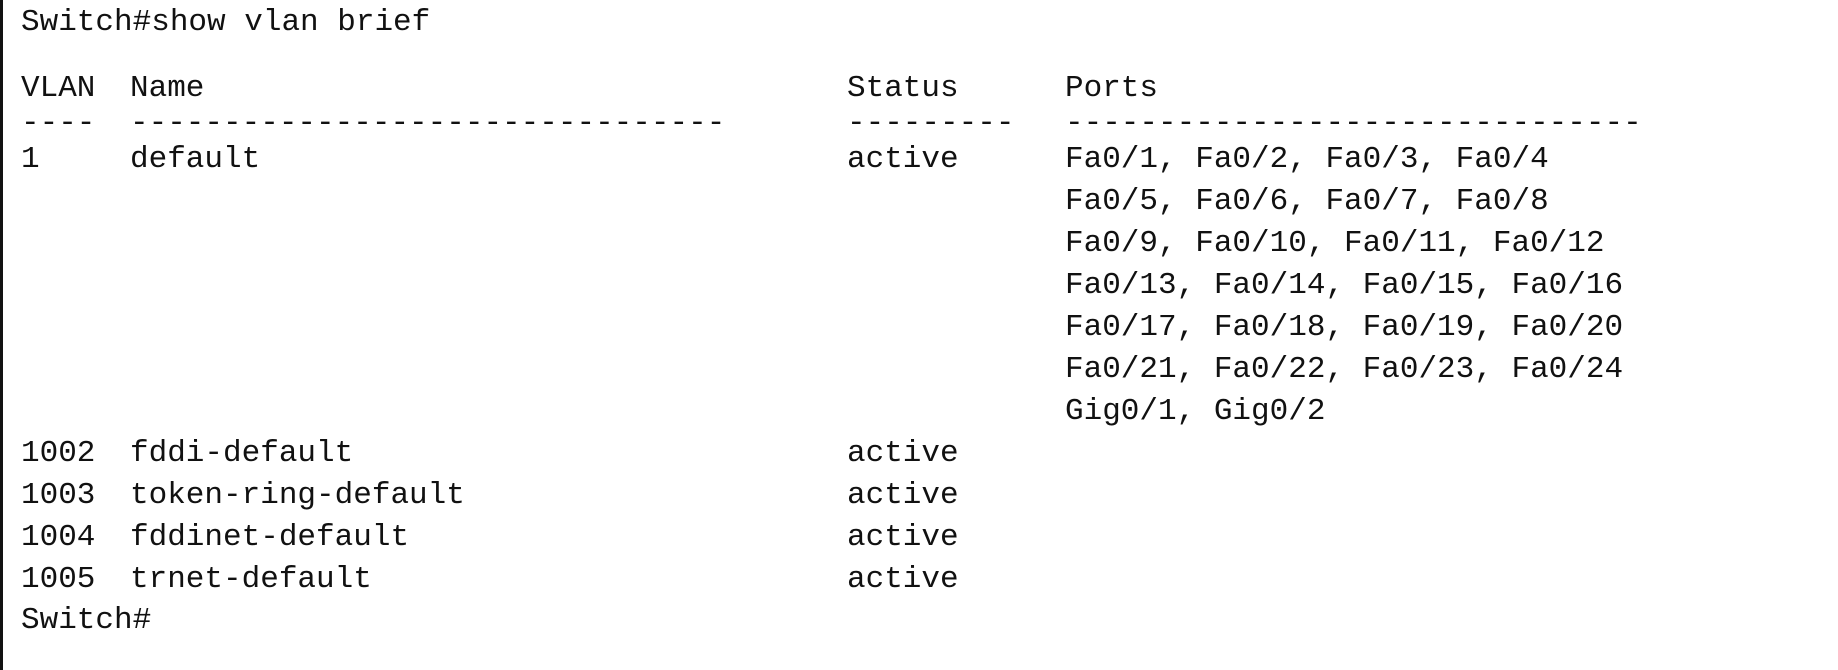  Describe the element at coordinates (226, 22) in the screenshot. I see `command-line: Switch#show vlan brief` at that location.